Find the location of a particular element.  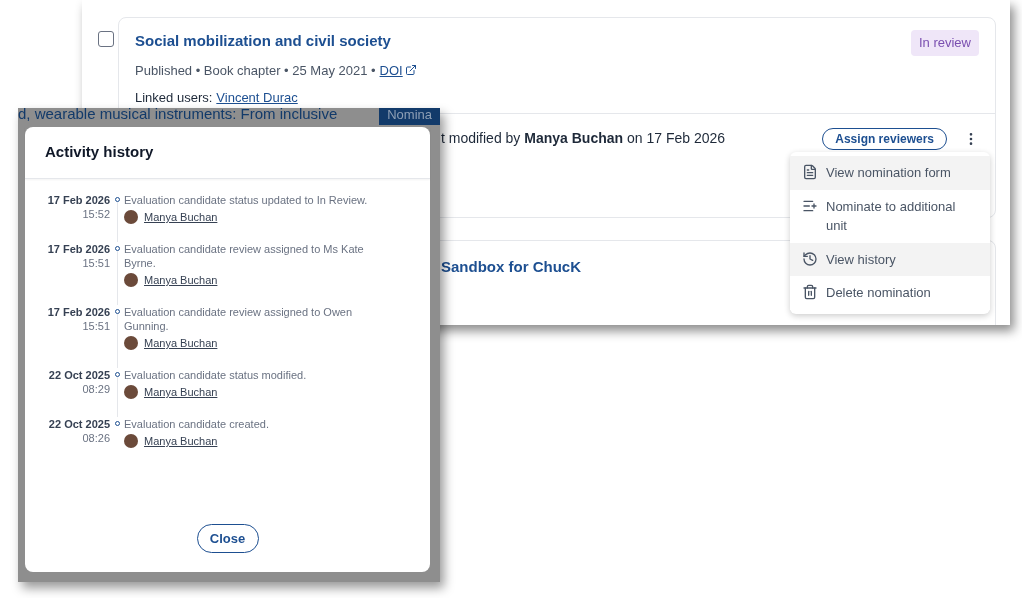

dialog-title: Activity history is located at coordinates (99, 152).